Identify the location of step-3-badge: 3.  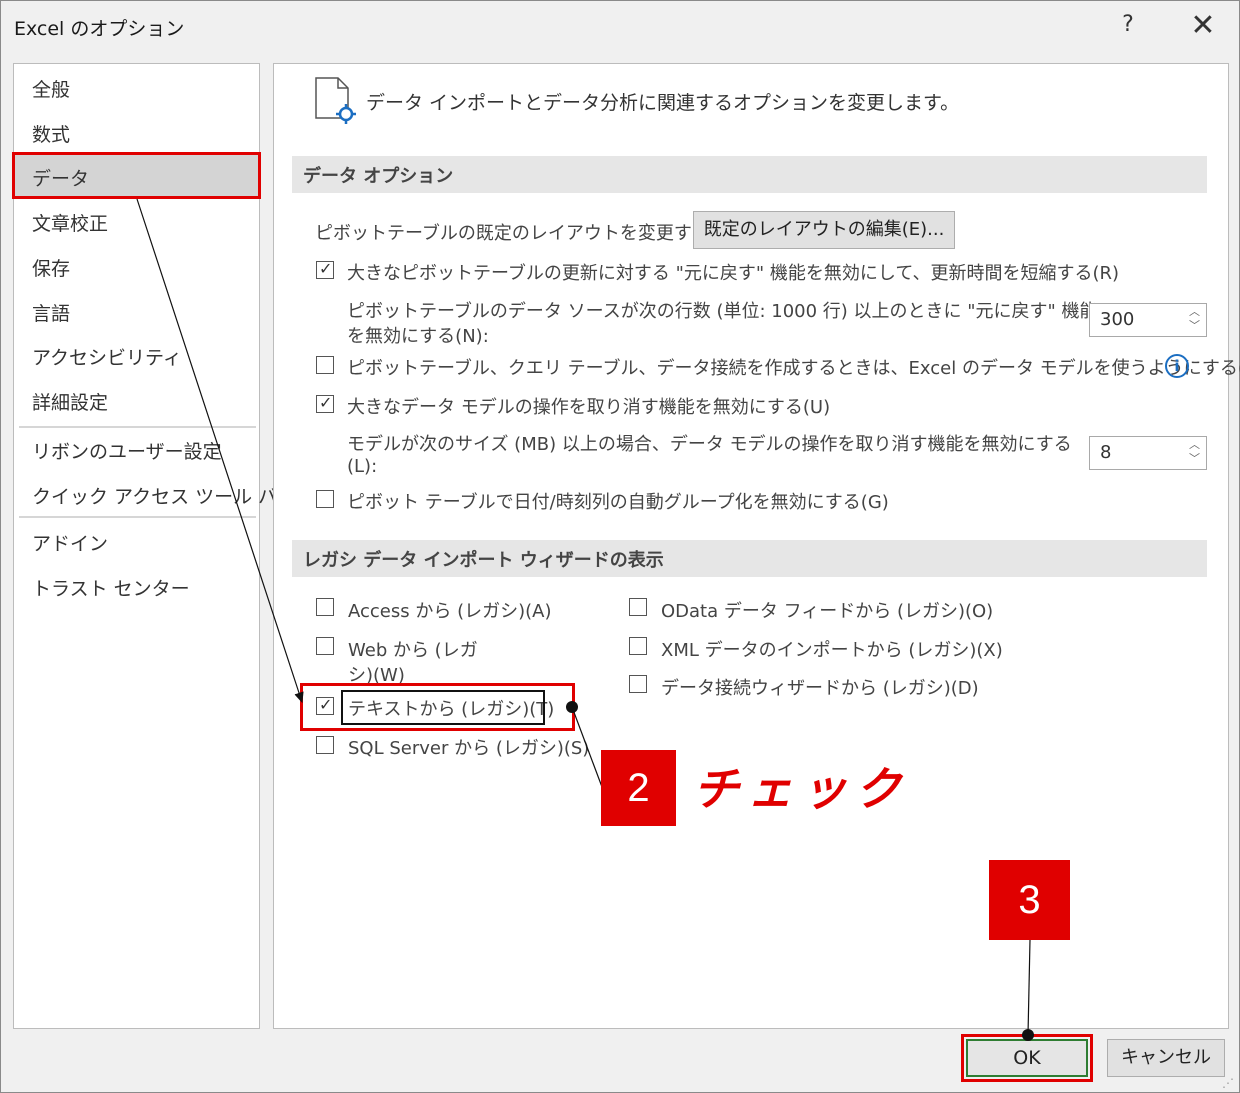
(1029, 900).